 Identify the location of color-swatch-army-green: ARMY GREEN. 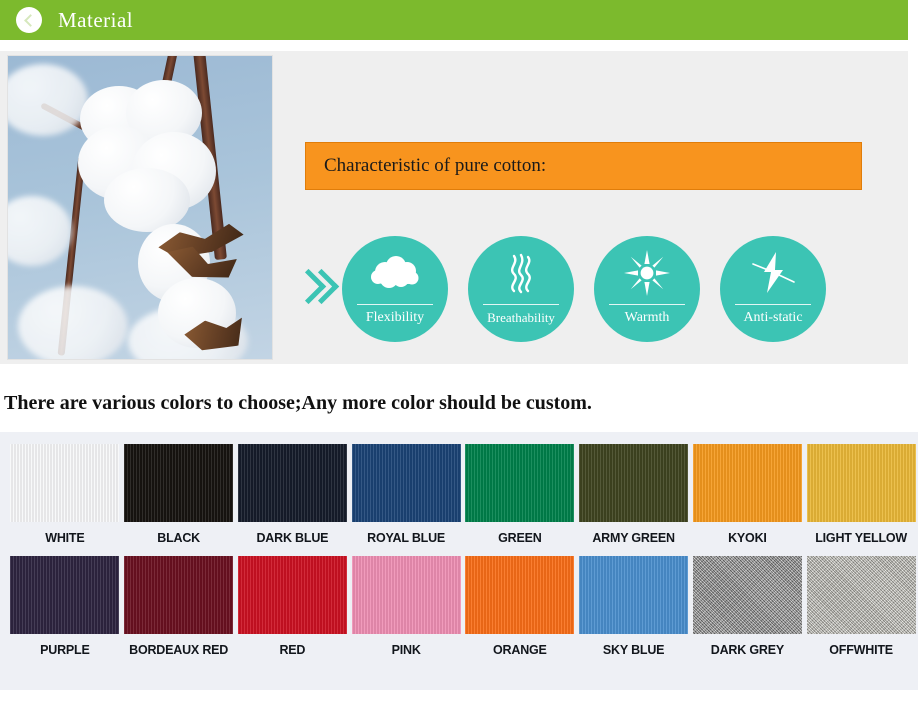
(634, 494).